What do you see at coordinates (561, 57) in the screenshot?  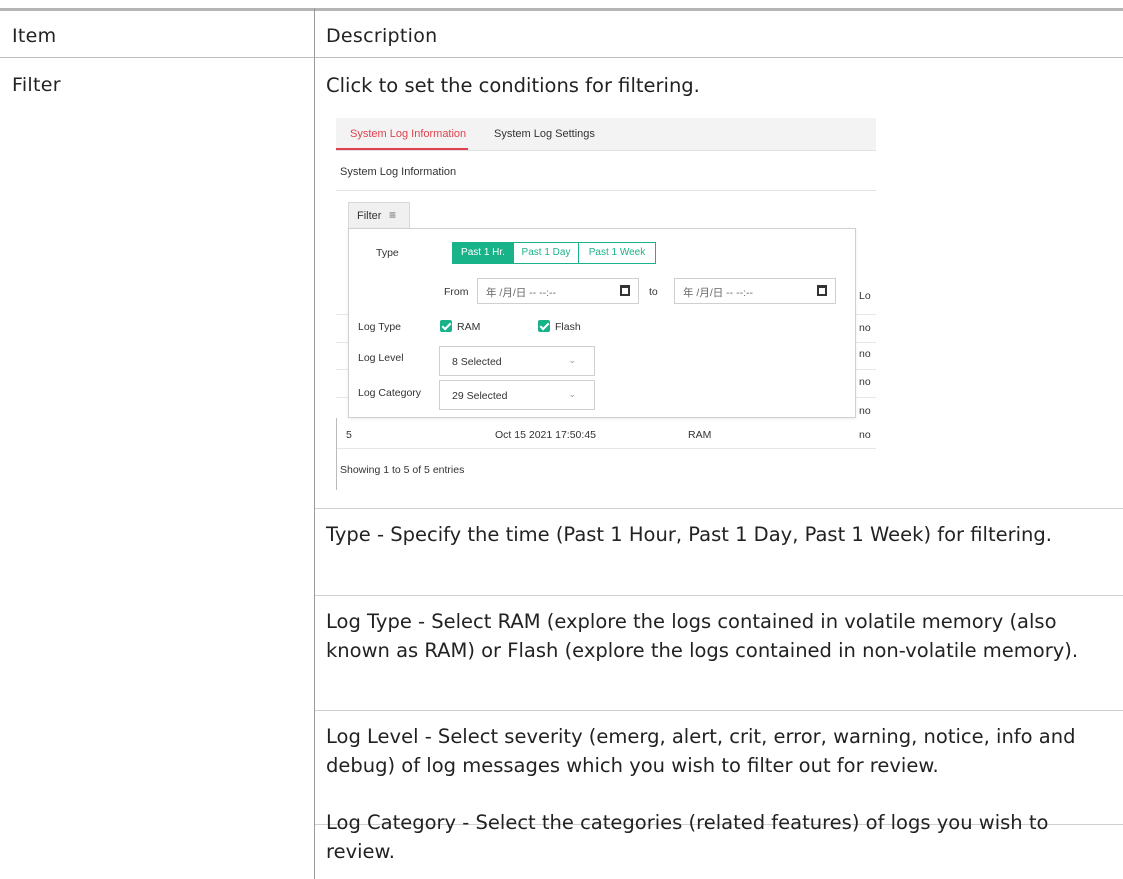 I see `table-header-rule` at bounding box center [561, 57].